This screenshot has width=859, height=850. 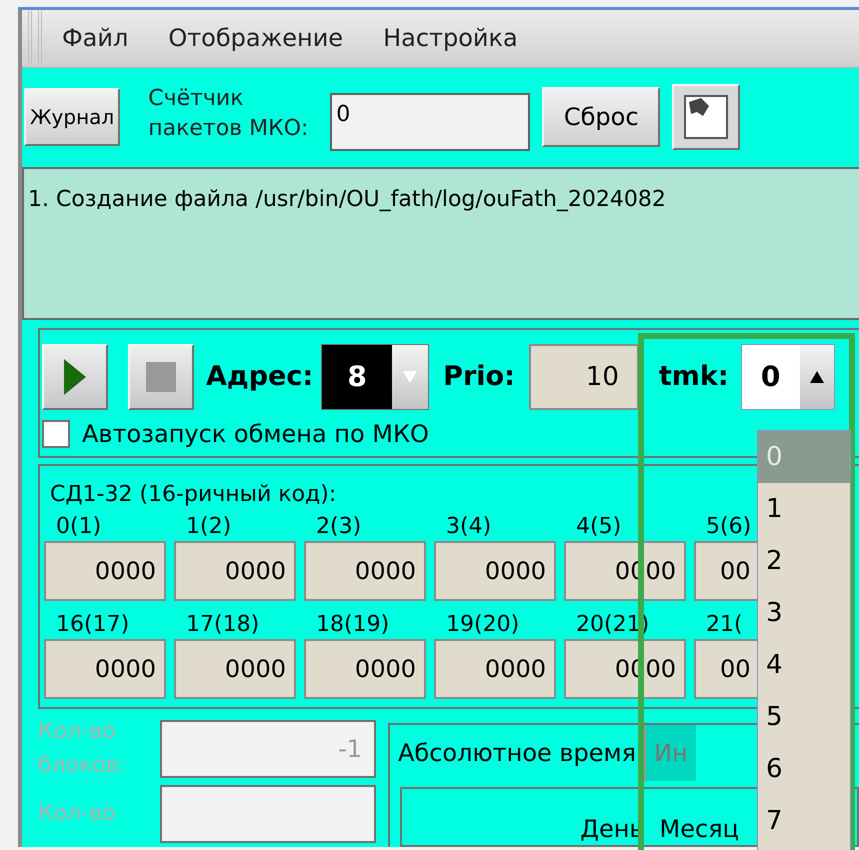 What do you see at coordinates (223, 625) in the screenshot?
I see `register-label: 17(18)` at bounding box center [223, 625].